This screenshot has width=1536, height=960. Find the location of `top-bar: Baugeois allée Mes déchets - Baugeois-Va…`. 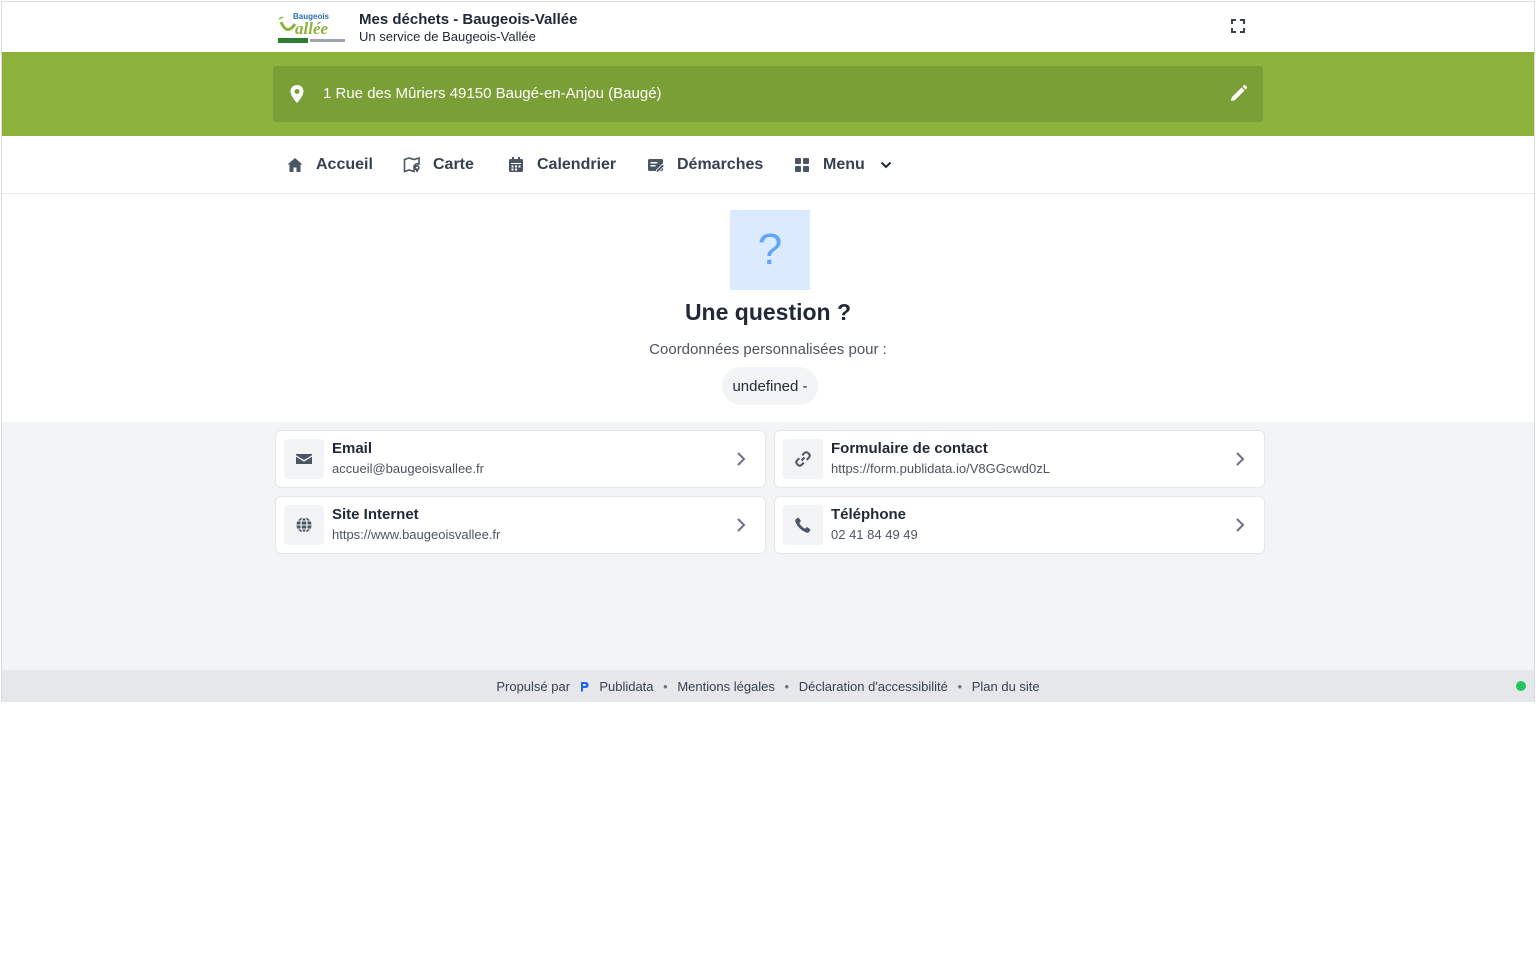

top-bar: Baugeois allée Mes déchets - Baugeois-Va… is located at coordinates (768, 27).